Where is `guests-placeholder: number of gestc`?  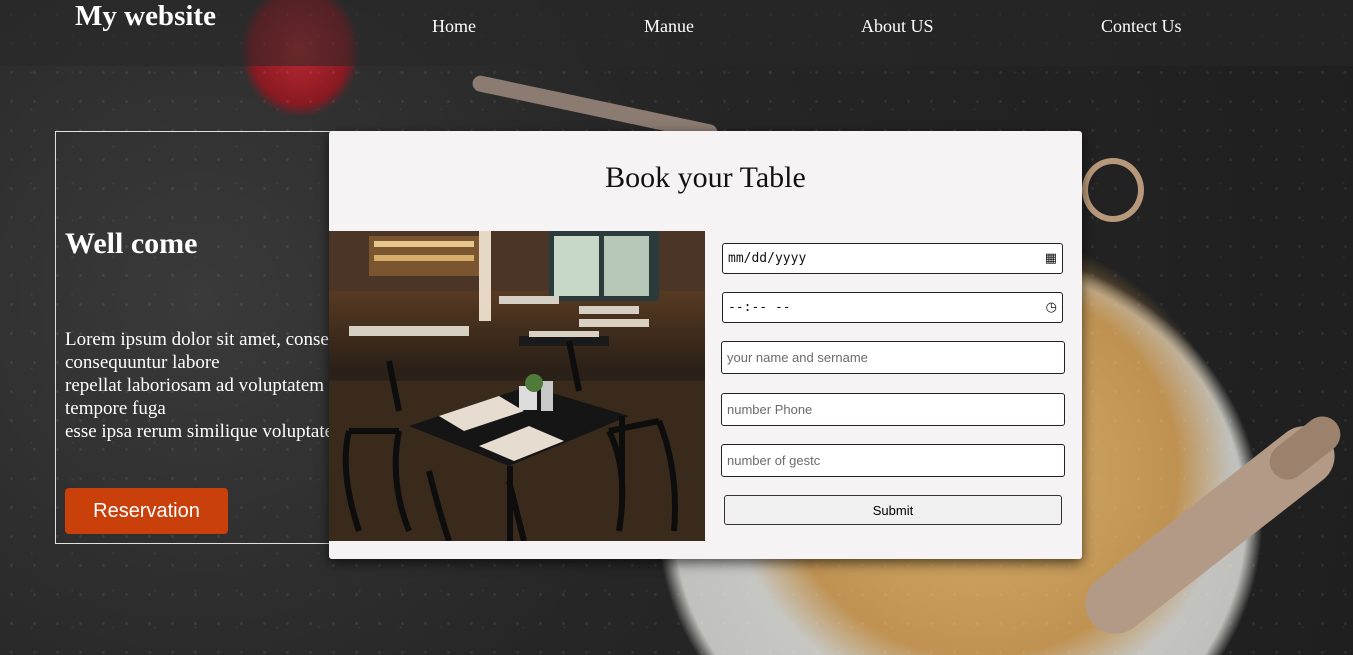
guests-placeholder: number of gestc is located at coordinates (774, 460).